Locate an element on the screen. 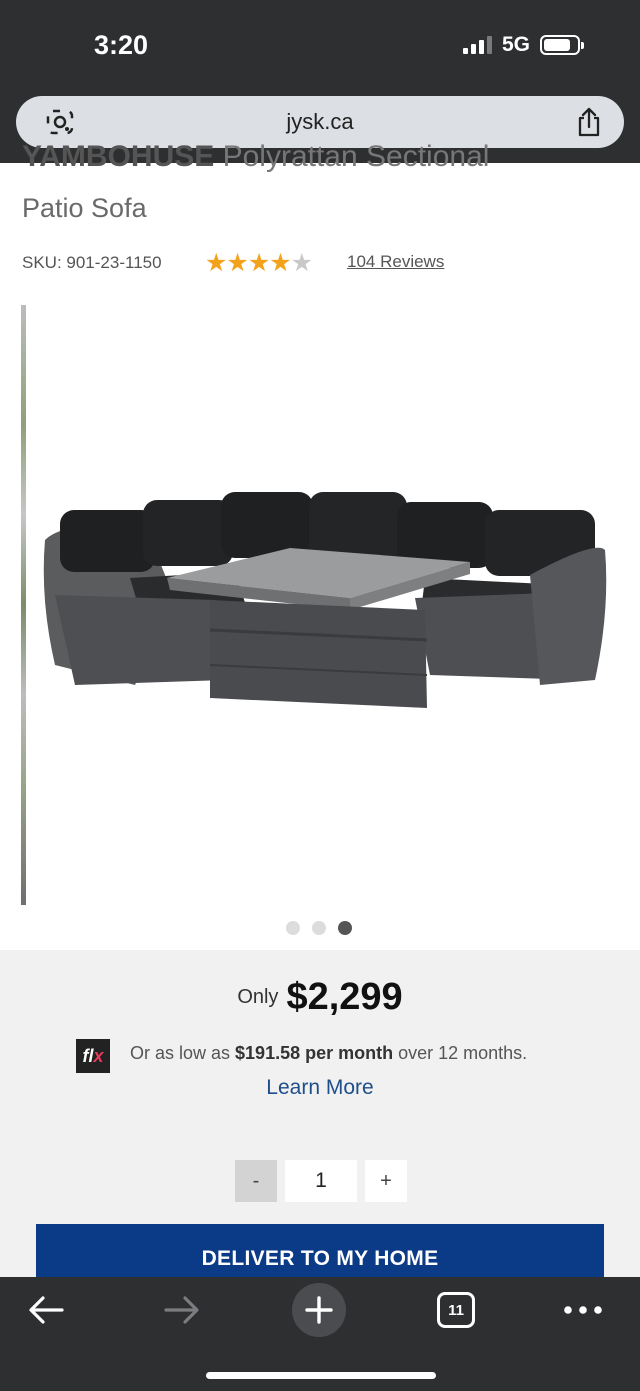  arrow-left-icon is located at coordinates (46, 1310).